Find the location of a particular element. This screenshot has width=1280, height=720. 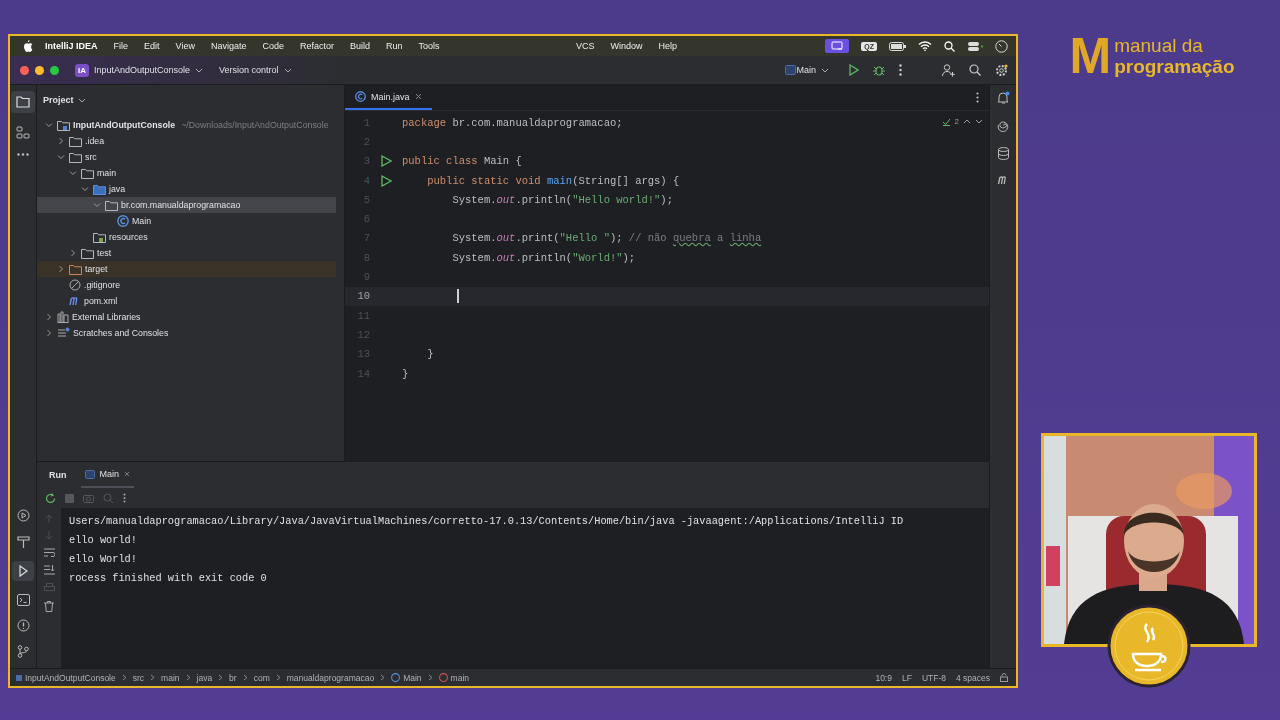

breadcrumb: manualdaprogramacao is located at coordinates (330, 677).